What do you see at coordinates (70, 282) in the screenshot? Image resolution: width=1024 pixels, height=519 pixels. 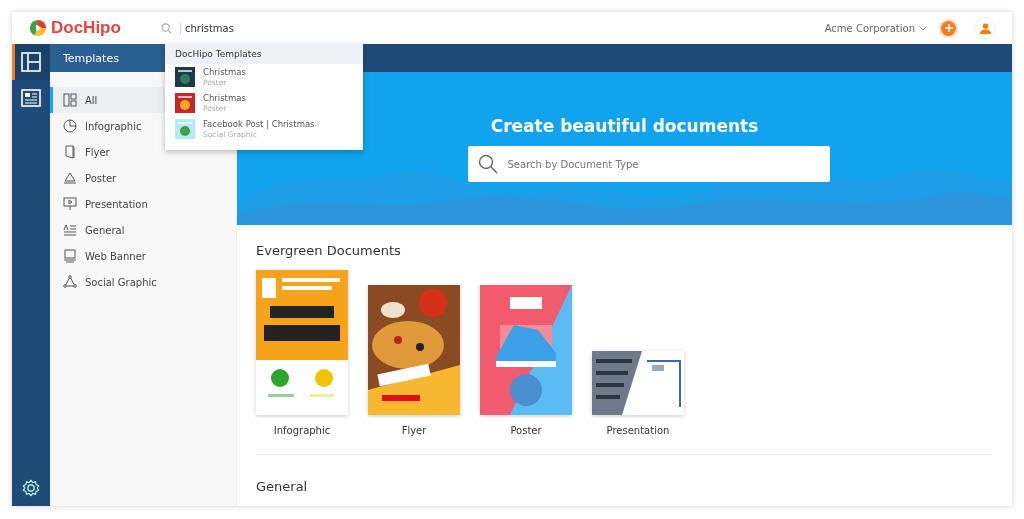 I see `network-icon` at bounding box center [70, 282].